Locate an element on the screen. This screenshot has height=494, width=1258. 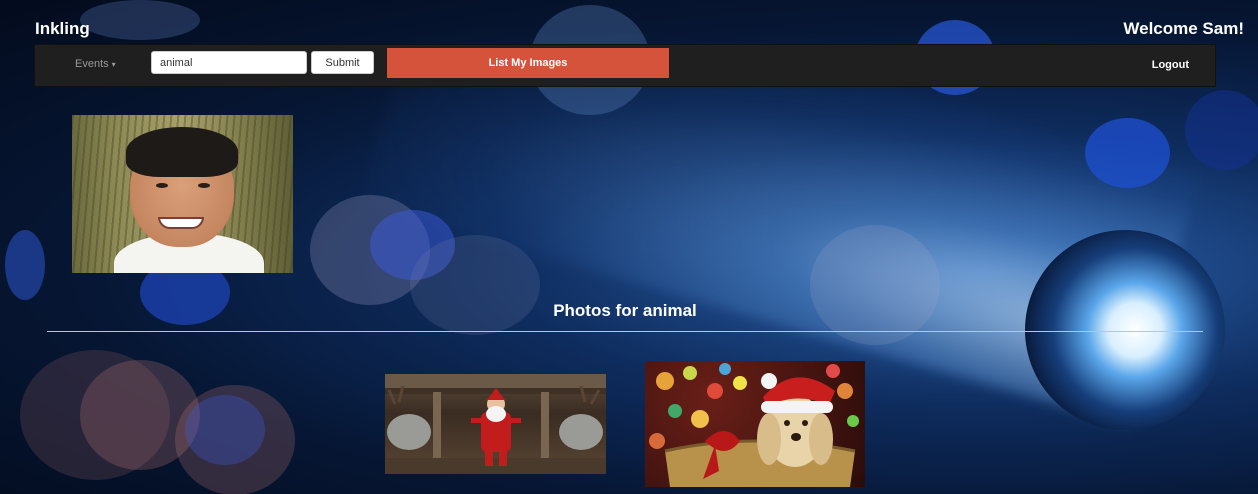
events-dropdown: Events ▾ is located at coordinates (95, 64).